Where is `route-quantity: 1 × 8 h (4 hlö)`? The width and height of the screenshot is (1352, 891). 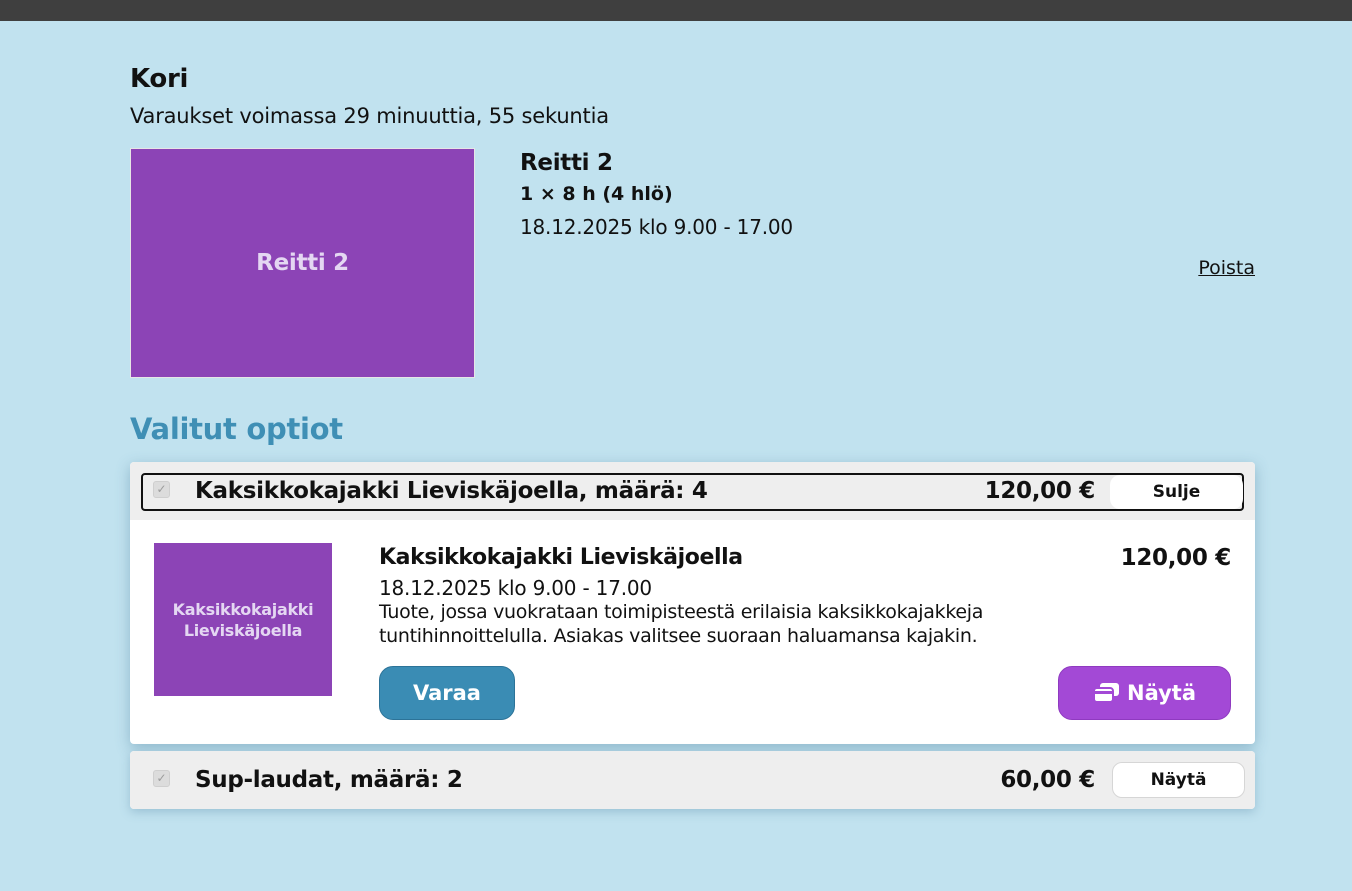 route-quantity: 1 × 8 h (4 hlö) is located at coordinates (596, 194).